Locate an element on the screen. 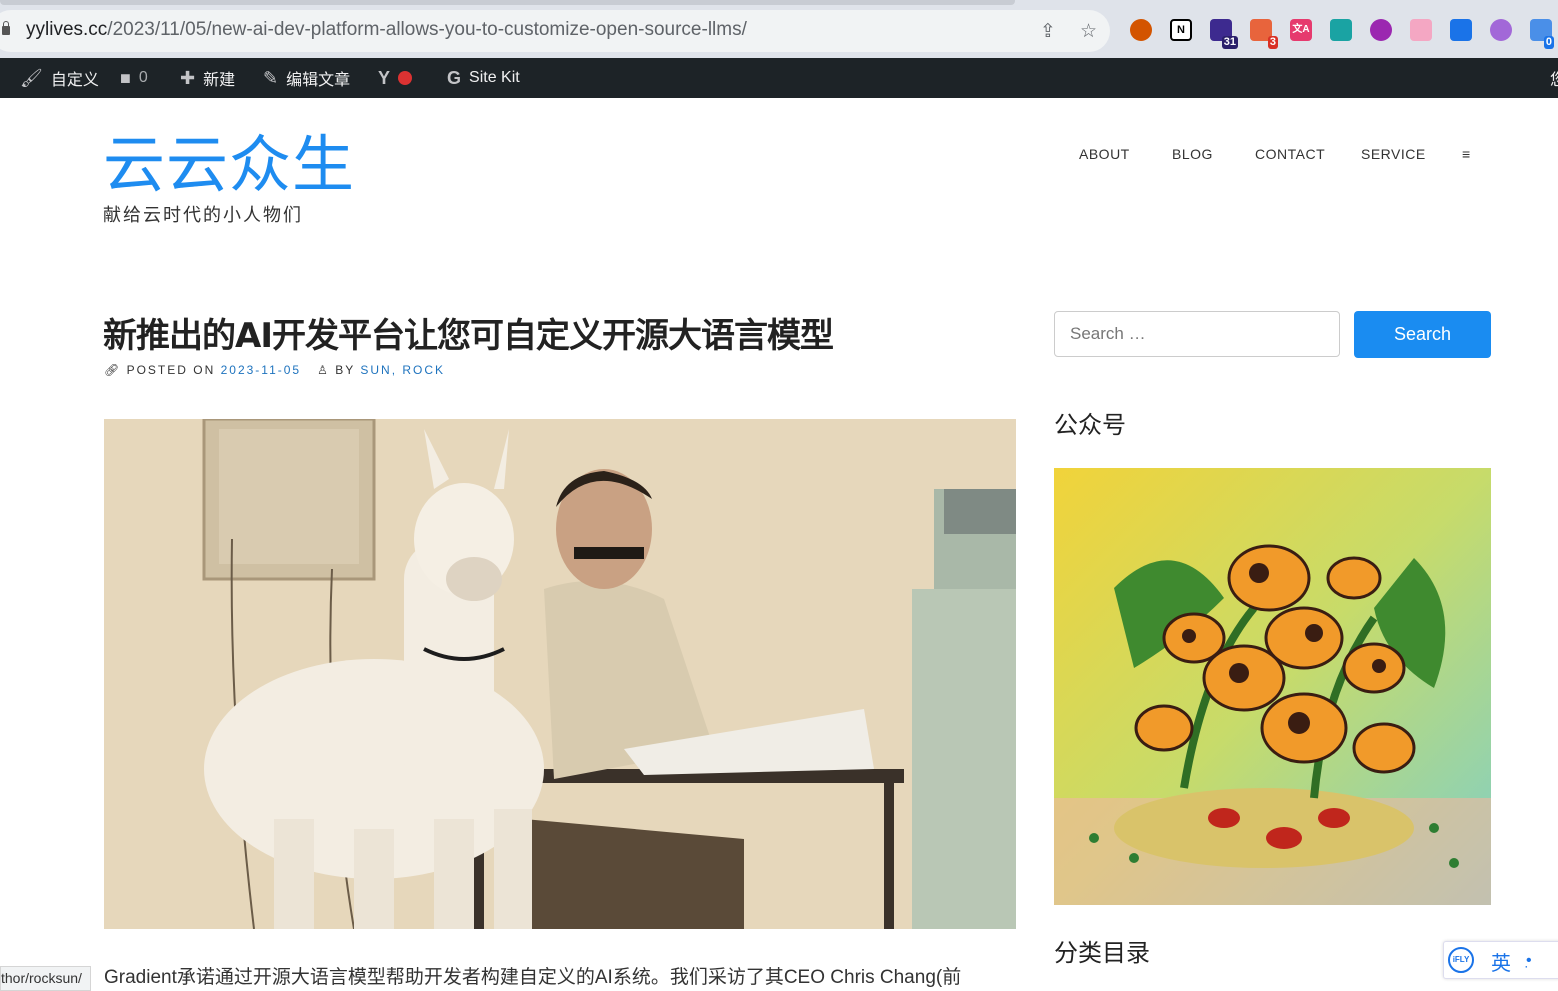 The width and height of the screenshot is (1558, 991). ifly-logo-icon: iFLY is located at coordinates (1461, 960).